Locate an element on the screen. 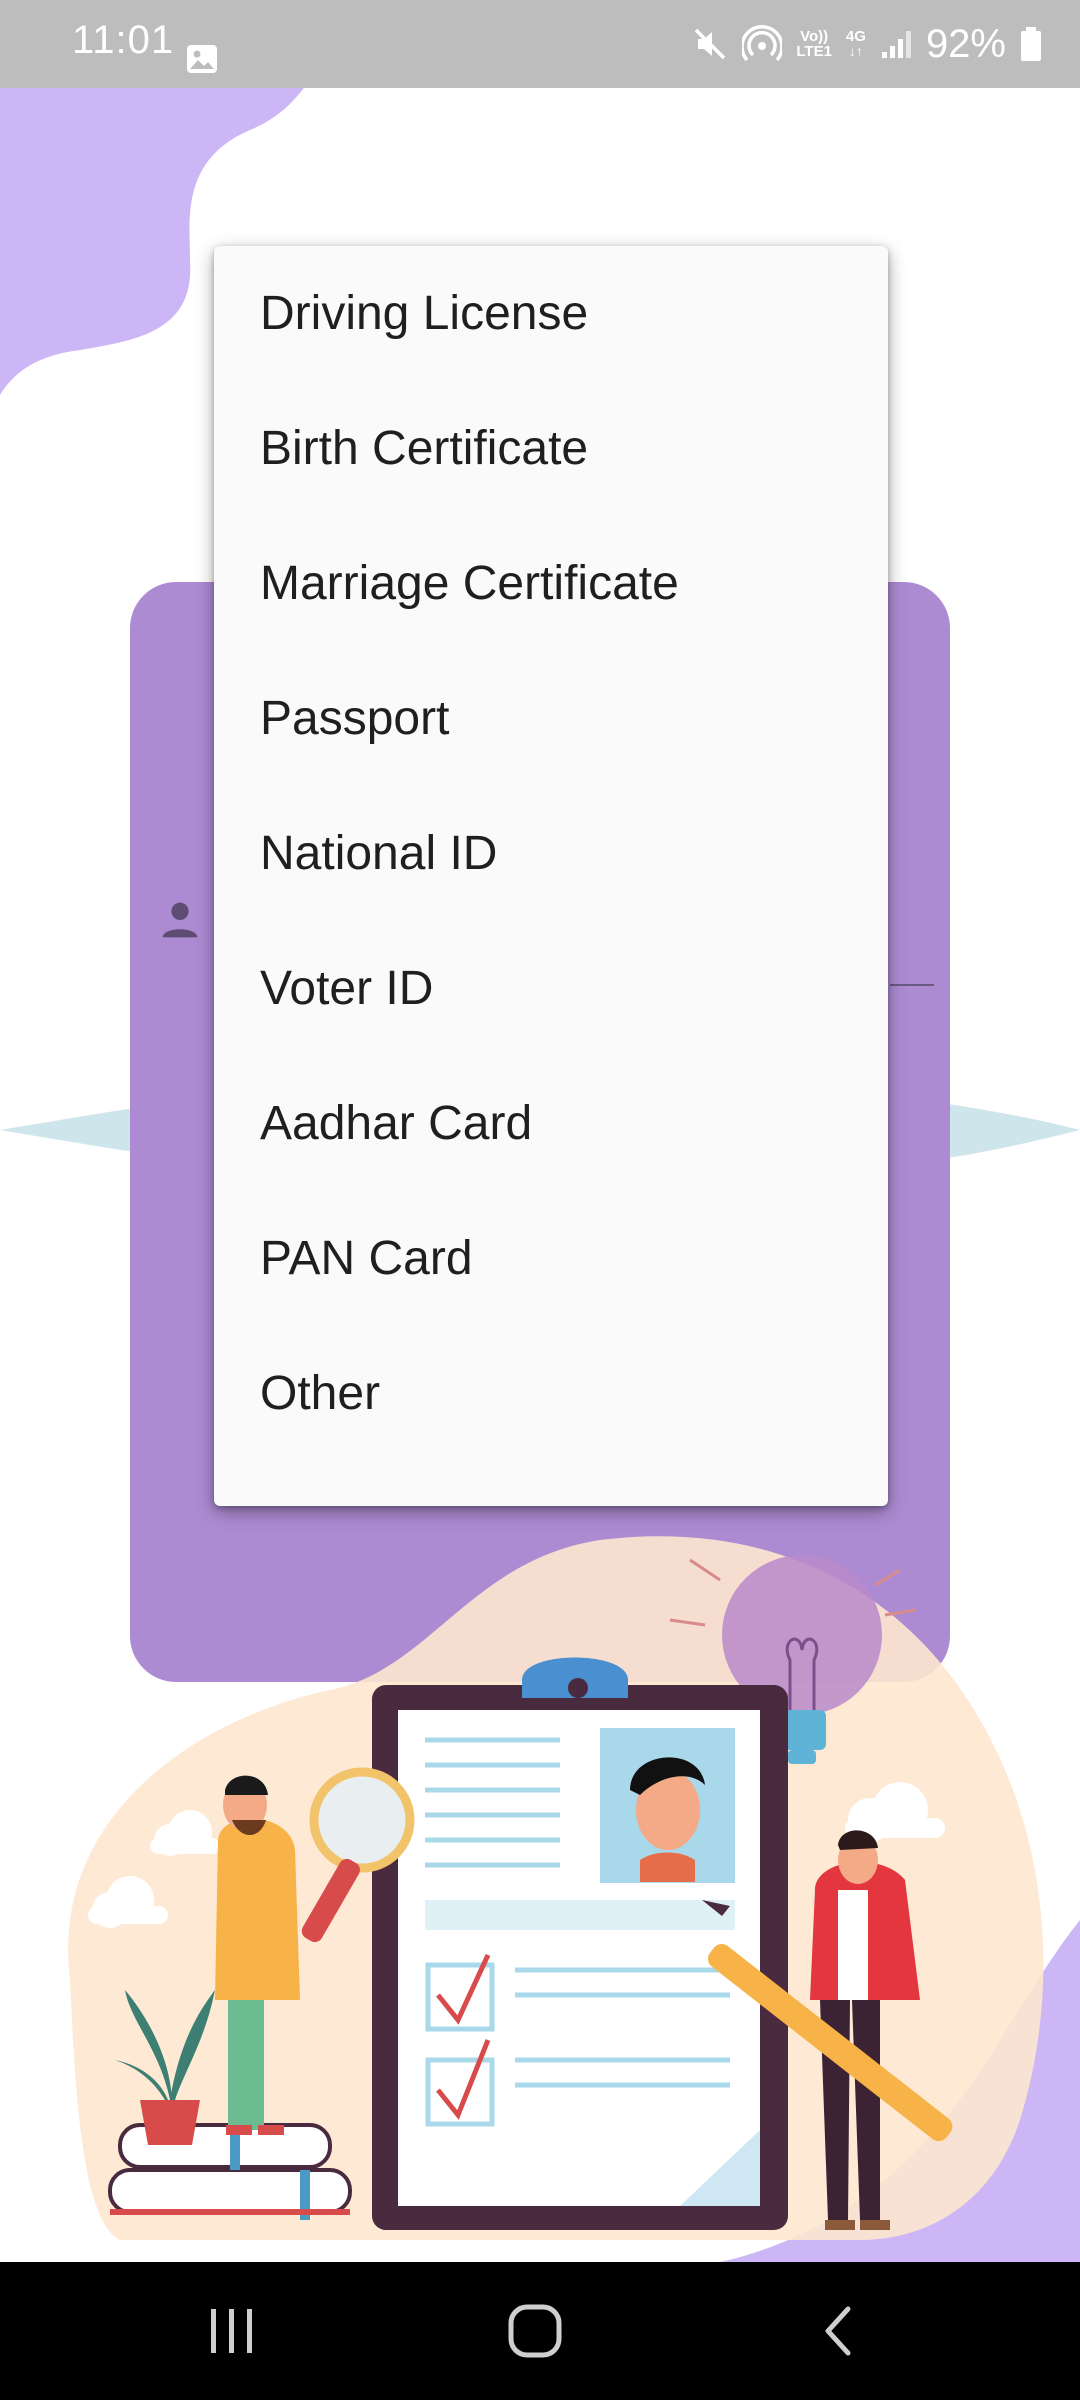 This screenshot has width=1080, height=2400. menu-item-passport: Passport is located at coordinates (560, 718).